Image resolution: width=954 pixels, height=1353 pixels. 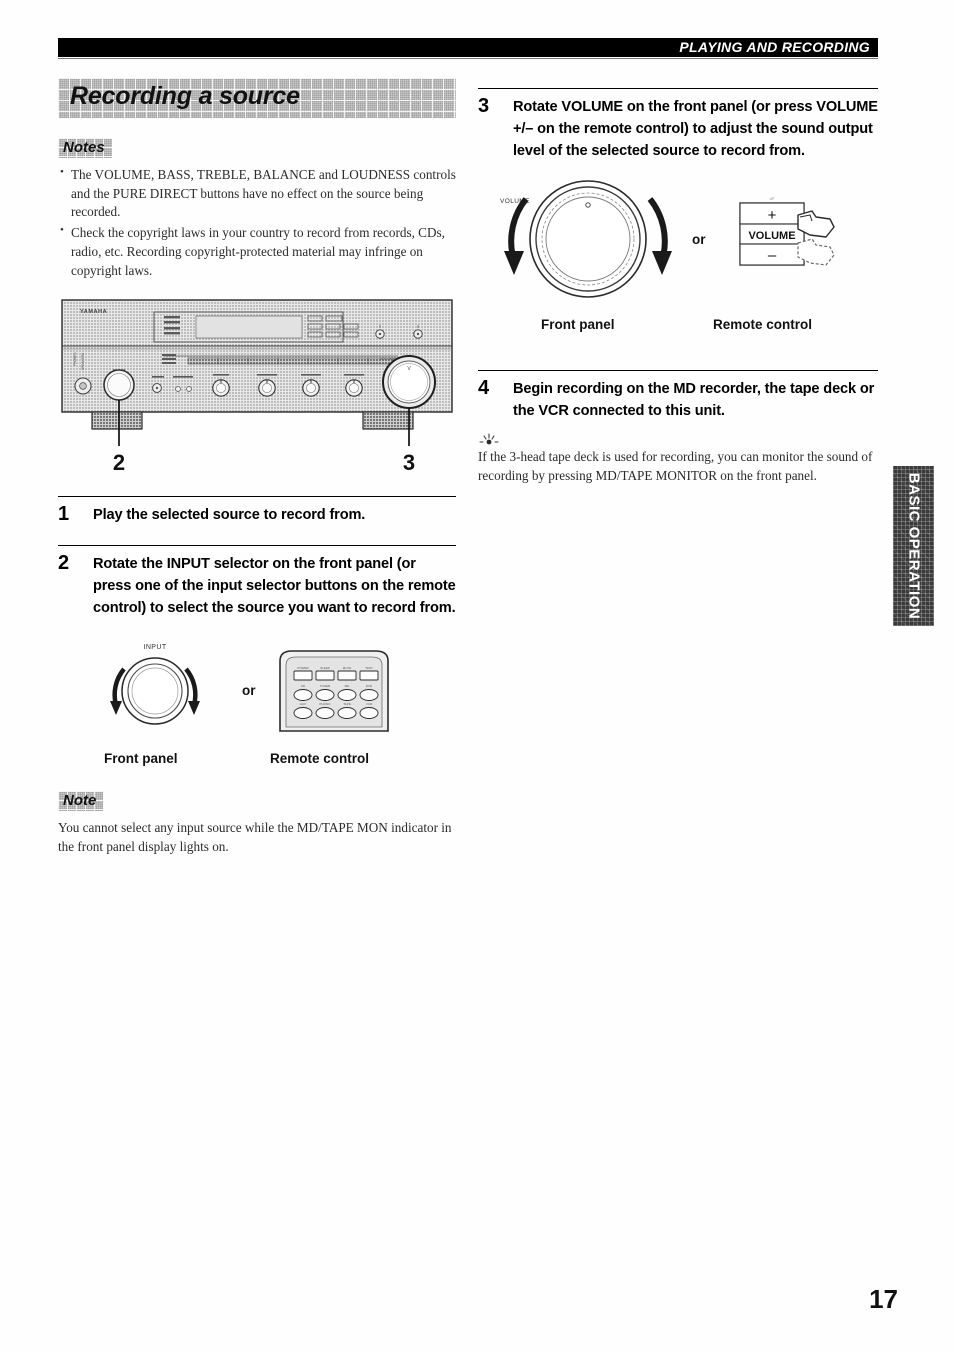 I want to click on receiver-front-panel-figure: YAMAHA PHONES SPEAKERS V VOLUME 2 3, so click(x=257, y=386).